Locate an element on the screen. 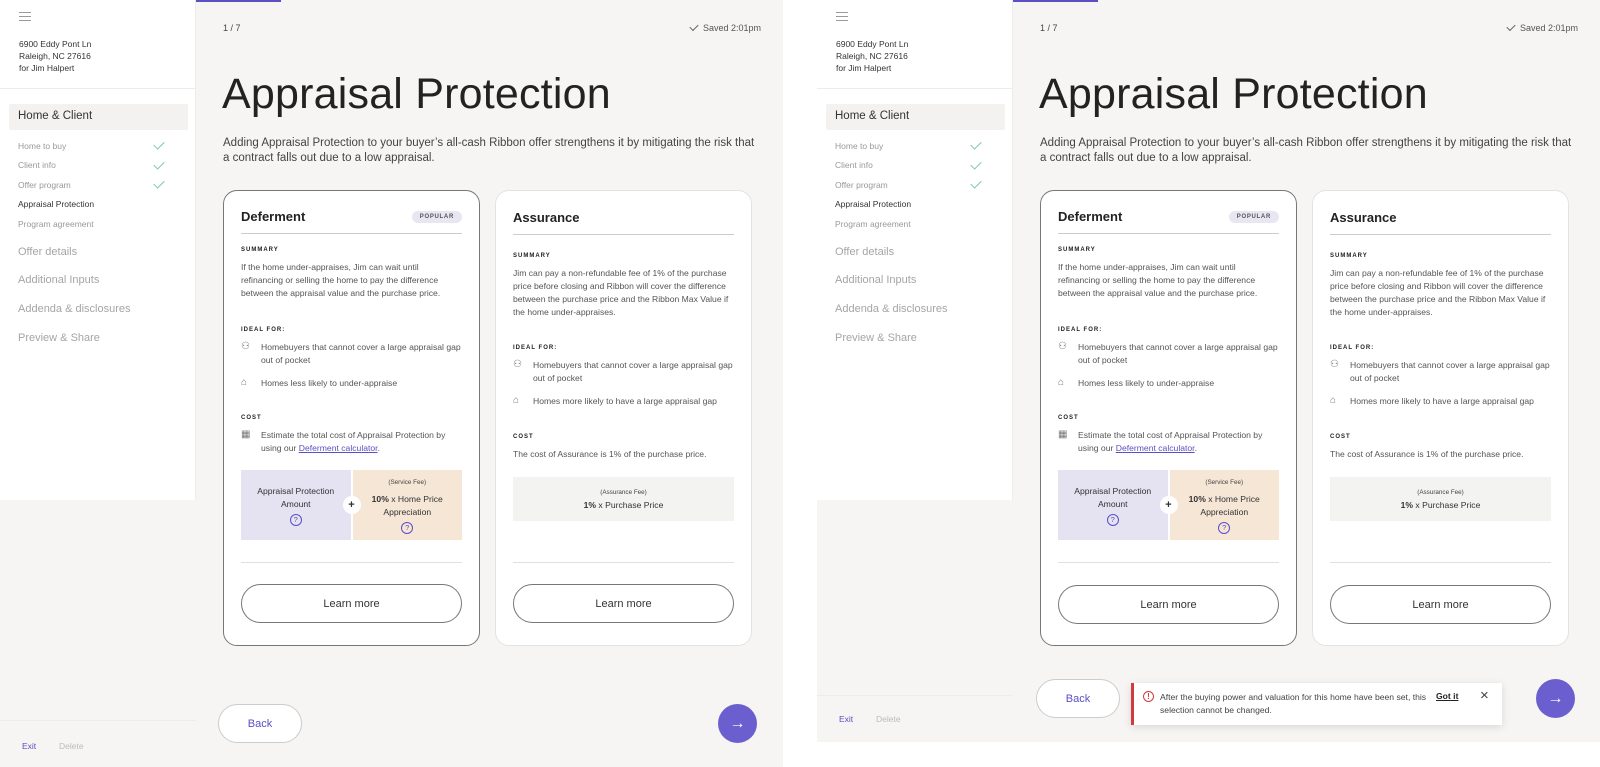 Image resolution: width=1600 pixels, height=767 pixels. progress-bar is located at coordinates (238, 1).